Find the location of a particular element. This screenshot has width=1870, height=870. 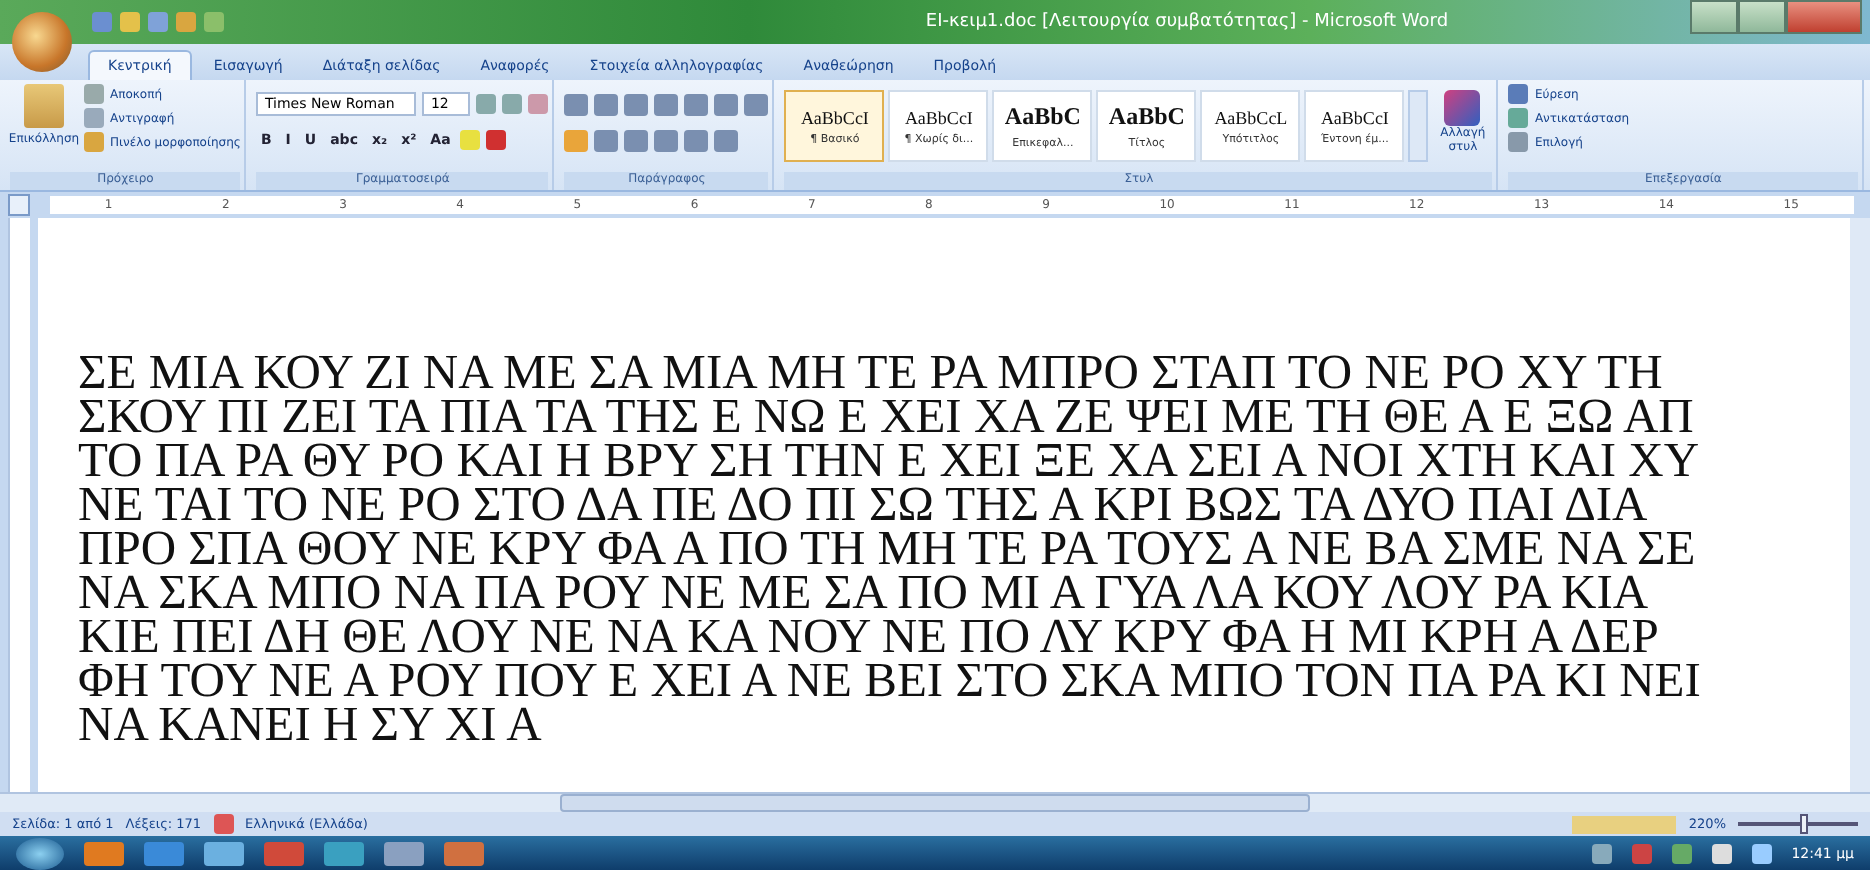

horizontal-scrollbar is located at coordinates (935, 802).